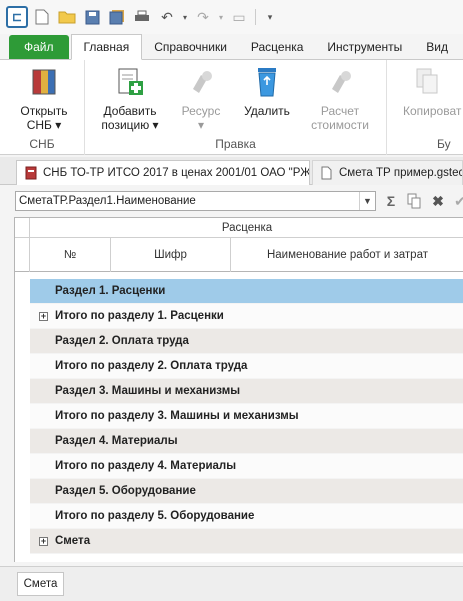  Describe the element at coordinates (438, 201) in the screenshot. I see `close-icon: ✖` at that location.